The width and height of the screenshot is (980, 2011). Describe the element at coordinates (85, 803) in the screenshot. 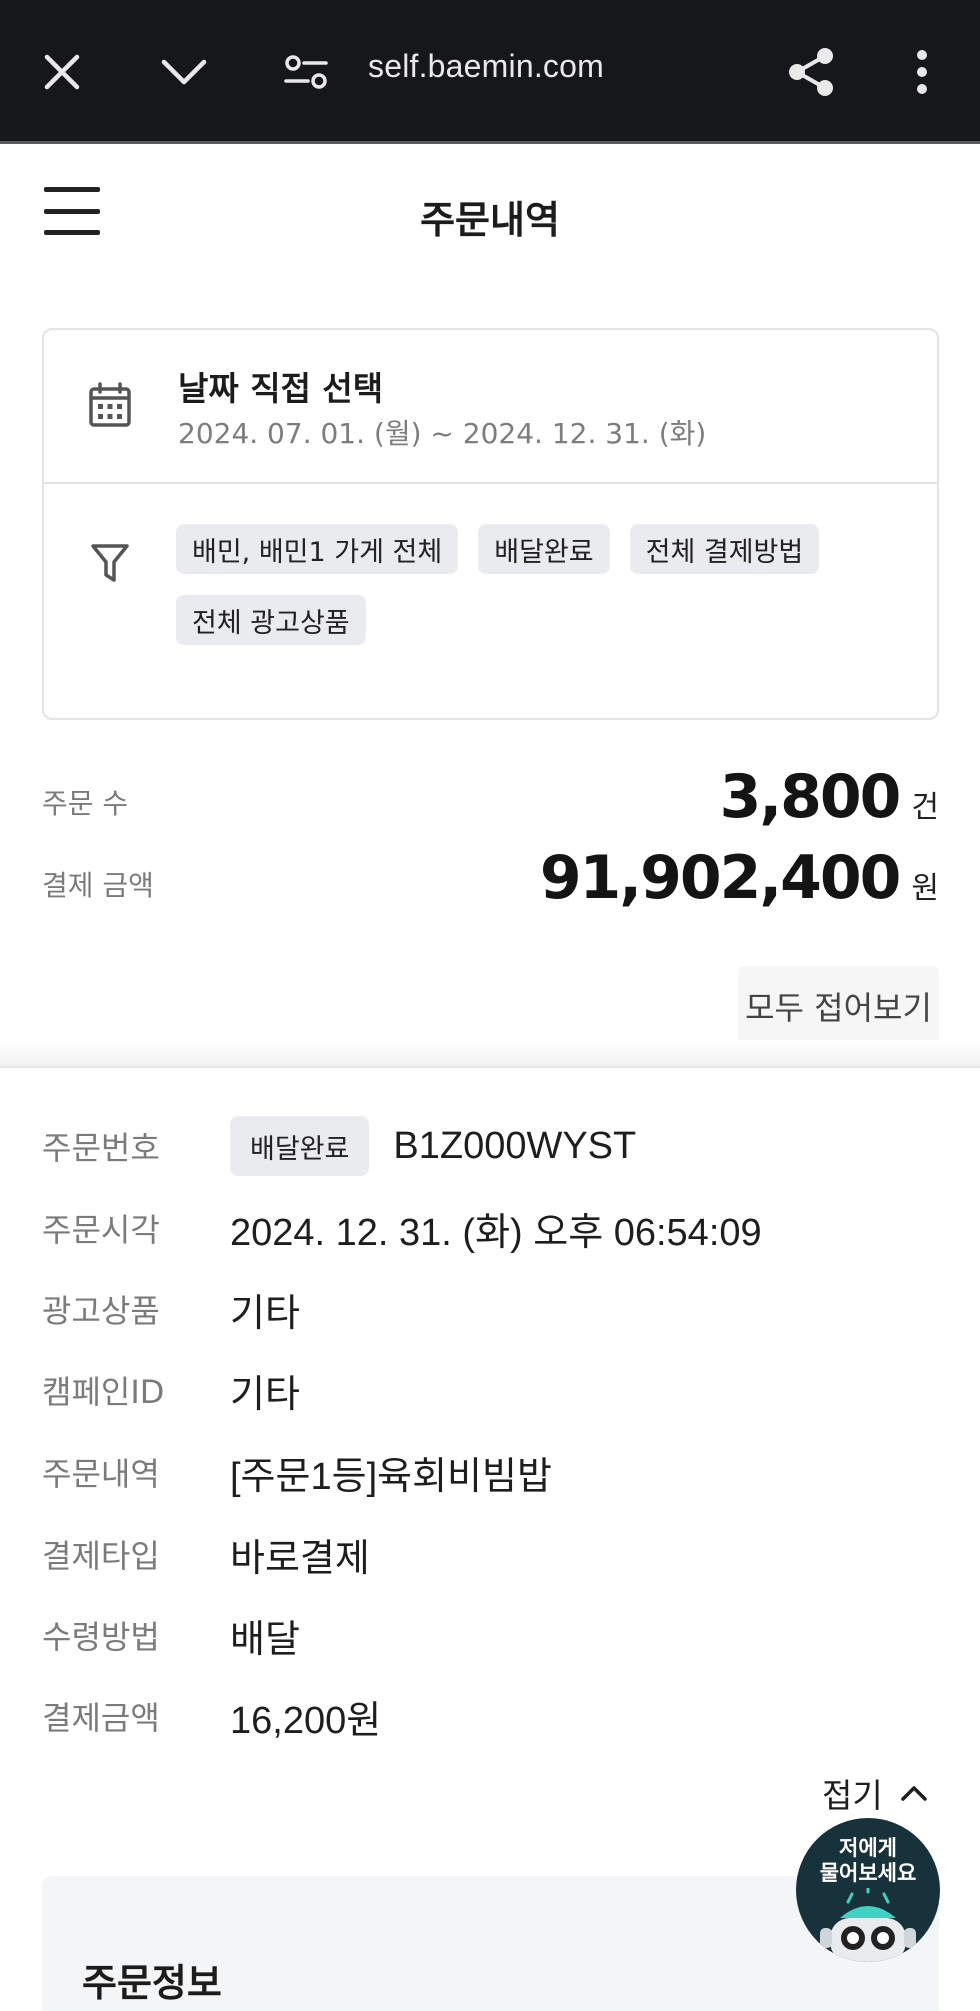

I see `order-count-label: 주문 수` at that location.